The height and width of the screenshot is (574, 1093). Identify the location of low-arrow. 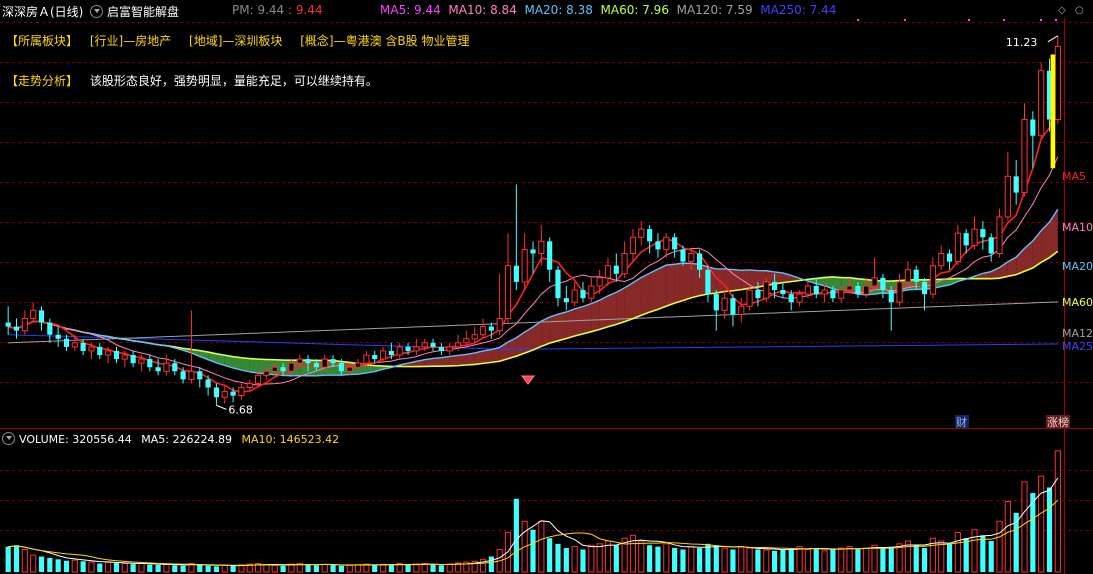
(221, 407).